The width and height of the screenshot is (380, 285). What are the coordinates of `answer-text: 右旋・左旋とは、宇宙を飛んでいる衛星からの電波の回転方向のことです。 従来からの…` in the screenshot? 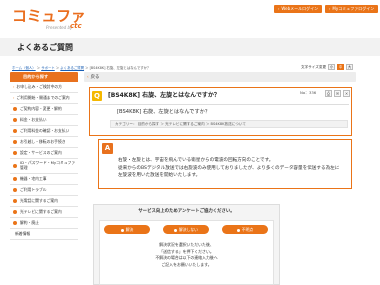 It's located at (231, 168).